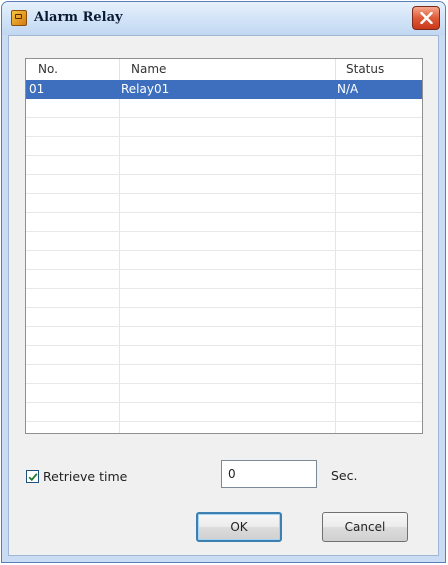 The height and width of the screenshot is (565, 448). I want to click on alarm-relay-app-icon, so click(19, 18).